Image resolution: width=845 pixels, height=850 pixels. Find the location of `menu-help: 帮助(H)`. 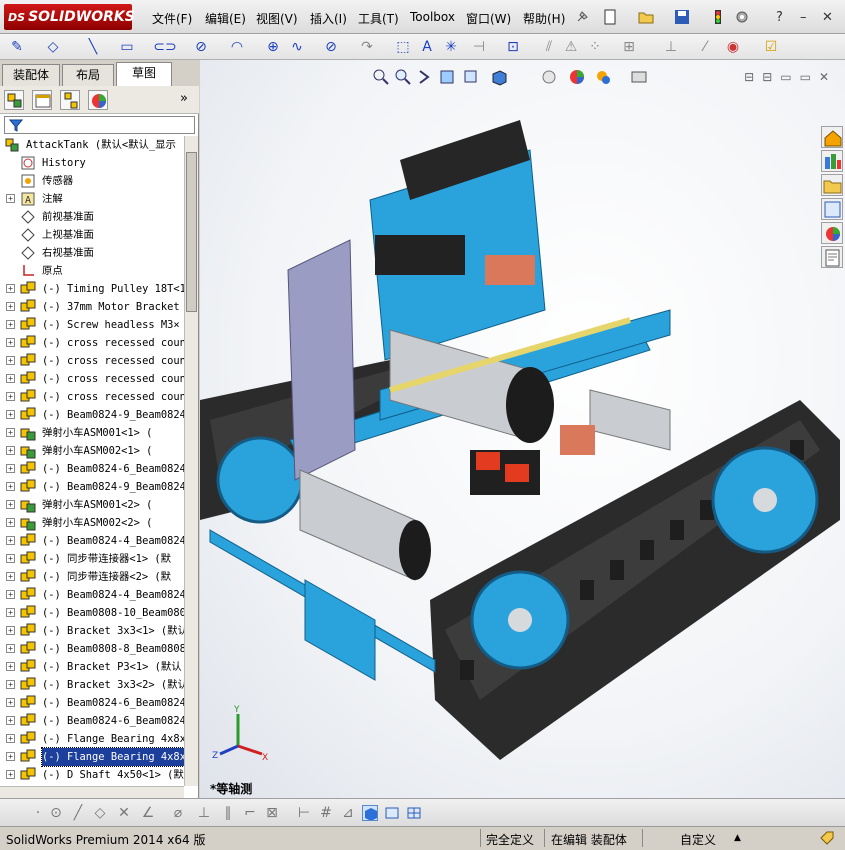

menu-help: 帮助(H) is located at coordinates (544, 18).